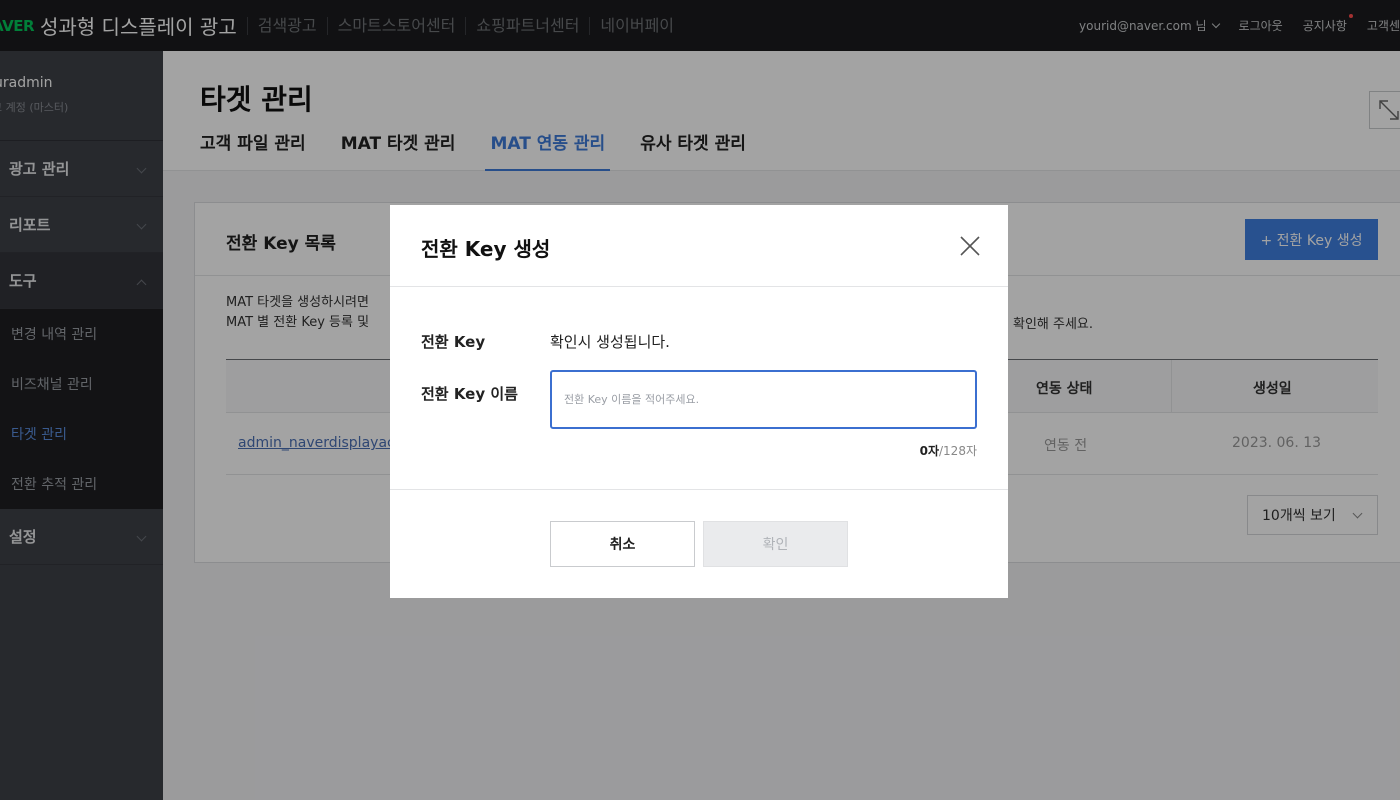 This screenshot has height=800, width=1400. Describe the element at coordinates (453, 342) in the screenshot. I see `key-label: 전환 Key` at that location.